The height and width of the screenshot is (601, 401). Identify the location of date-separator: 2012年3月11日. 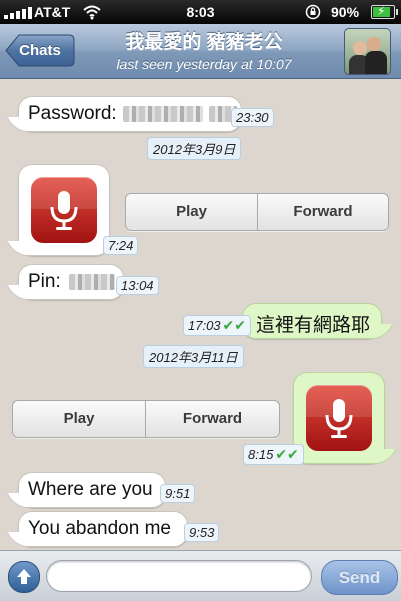
(193, 356).